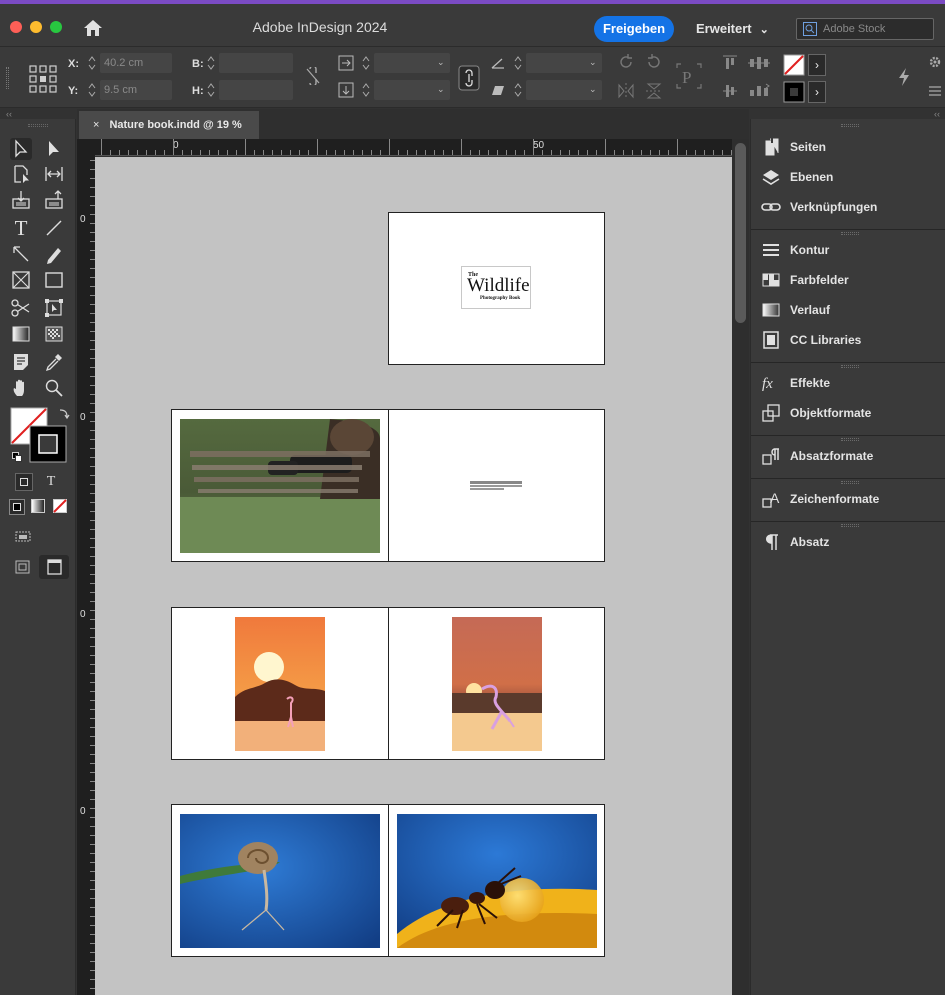  I want to click on flamingo-reflection-photo, so click(497, 684).